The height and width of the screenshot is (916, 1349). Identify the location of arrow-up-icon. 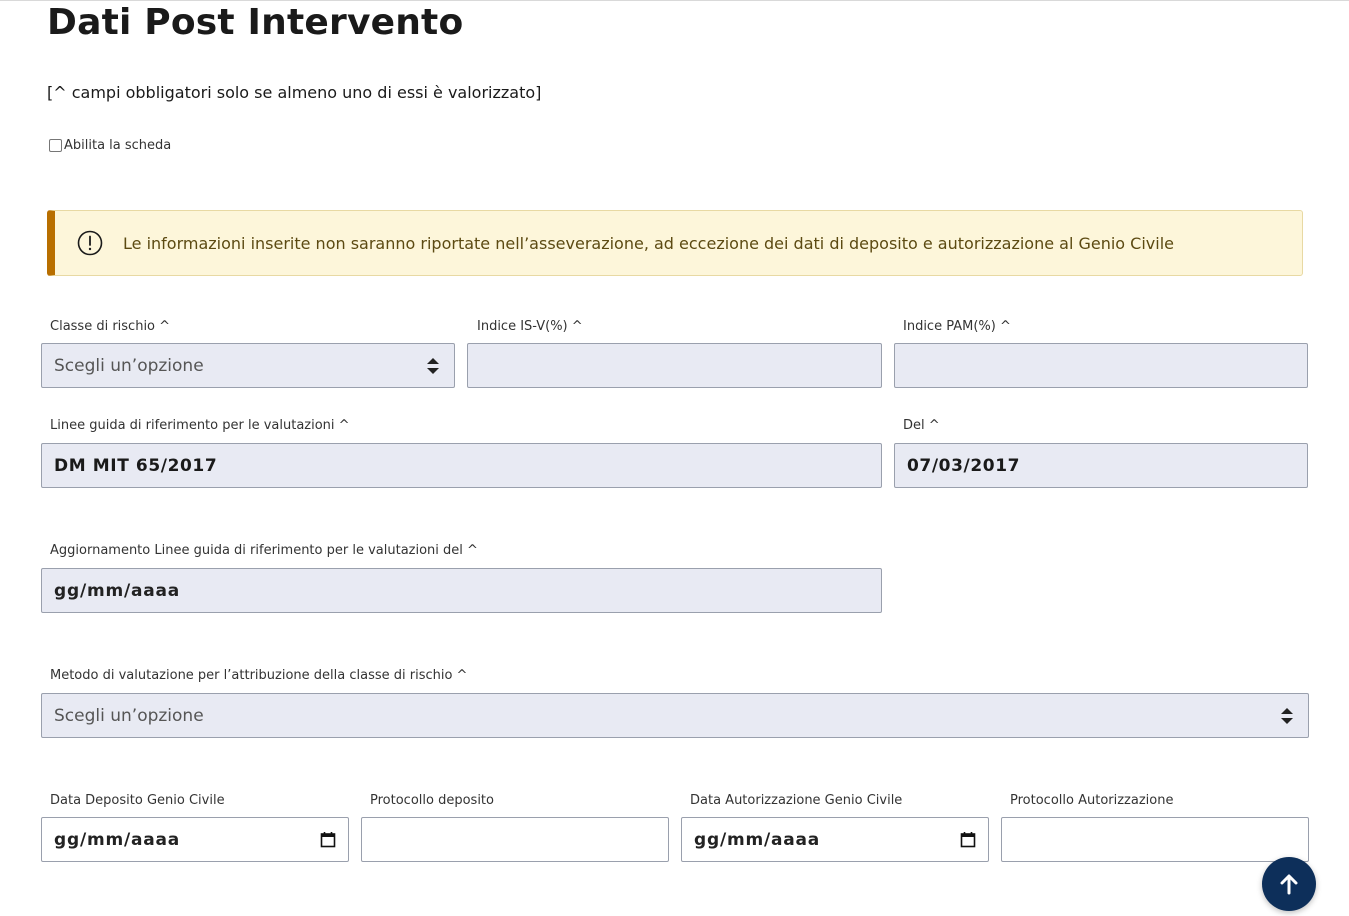
(1289, 884).